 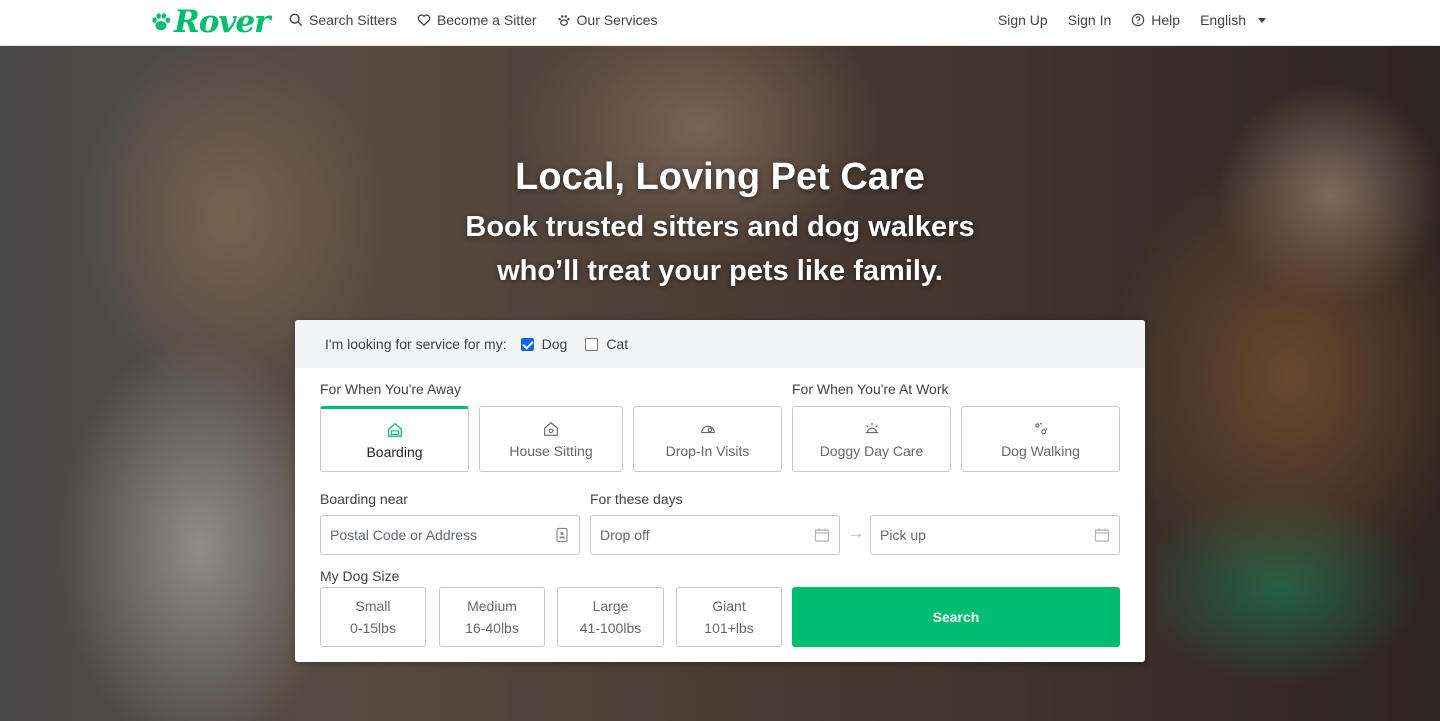 I want to click on service-drop-in-visits: Drop-In Visits, so click(x=707, y=439).